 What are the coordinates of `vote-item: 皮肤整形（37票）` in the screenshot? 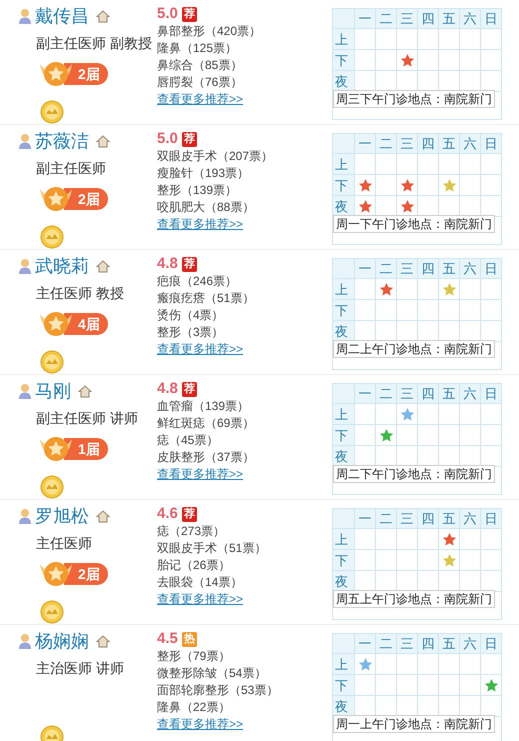 It's located at (206, 457).